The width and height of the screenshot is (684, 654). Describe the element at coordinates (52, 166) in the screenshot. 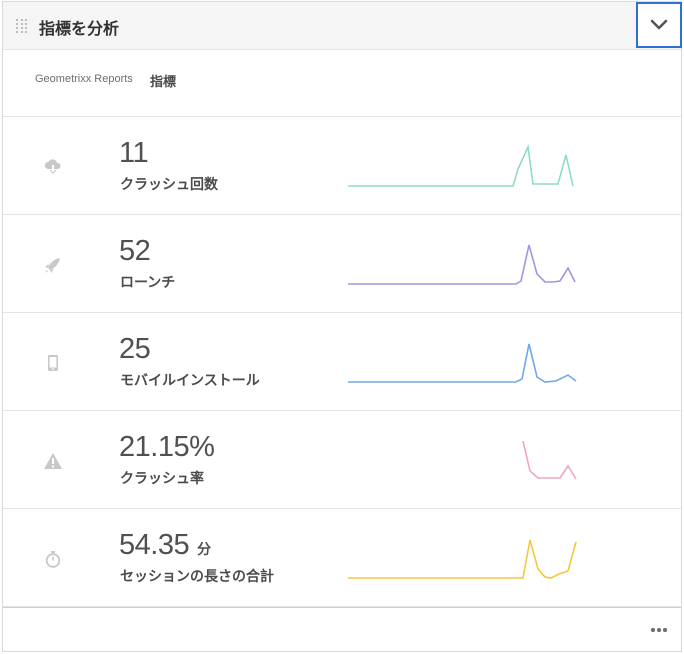

I see `cloud-download-icon` at that location.